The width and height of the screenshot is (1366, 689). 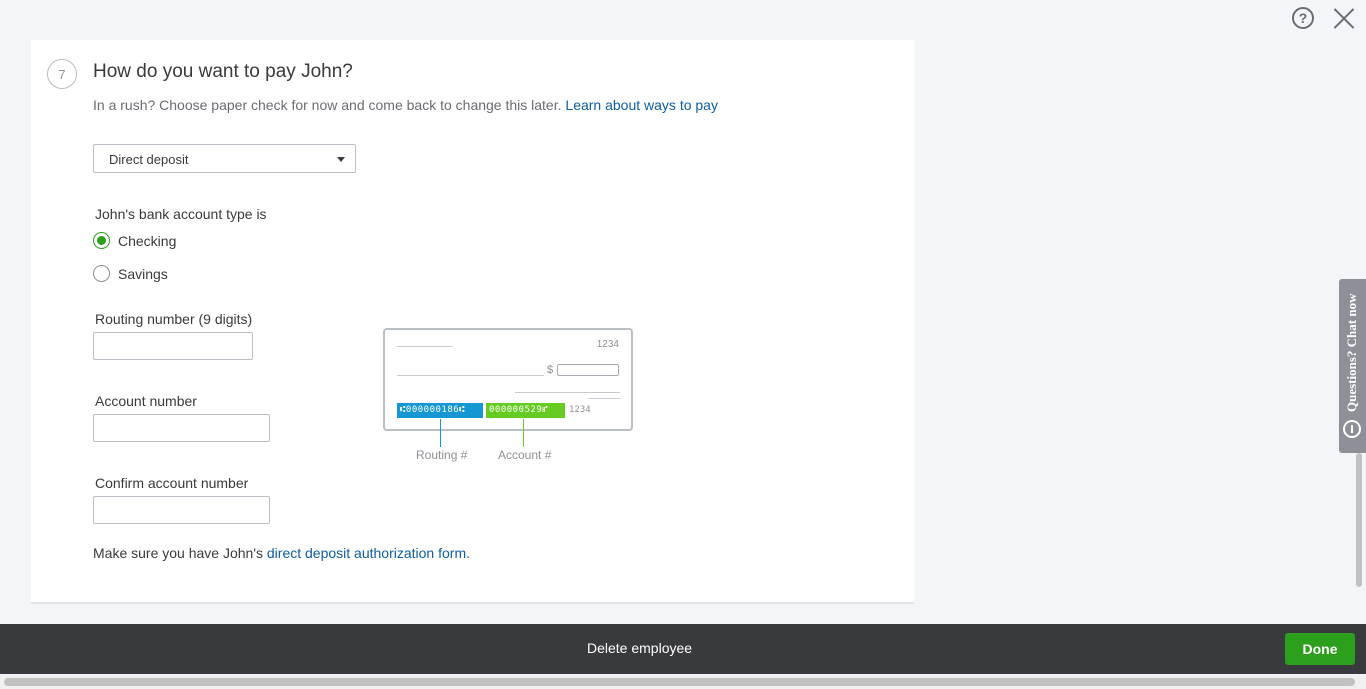 What do you see at coordinates (588, 370) in the screenshot?
I see `check-amount-box` at bounding box center [588, 370].